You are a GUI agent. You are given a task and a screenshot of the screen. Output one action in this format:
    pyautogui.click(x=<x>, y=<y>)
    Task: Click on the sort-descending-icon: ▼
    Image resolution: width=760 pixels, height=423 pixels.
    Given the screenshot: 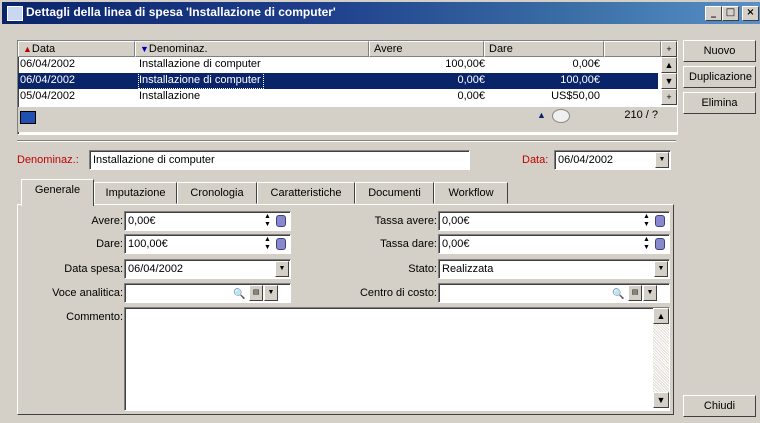 What is the action you would take?
    pyautogui.click(x=144, y=49)
    